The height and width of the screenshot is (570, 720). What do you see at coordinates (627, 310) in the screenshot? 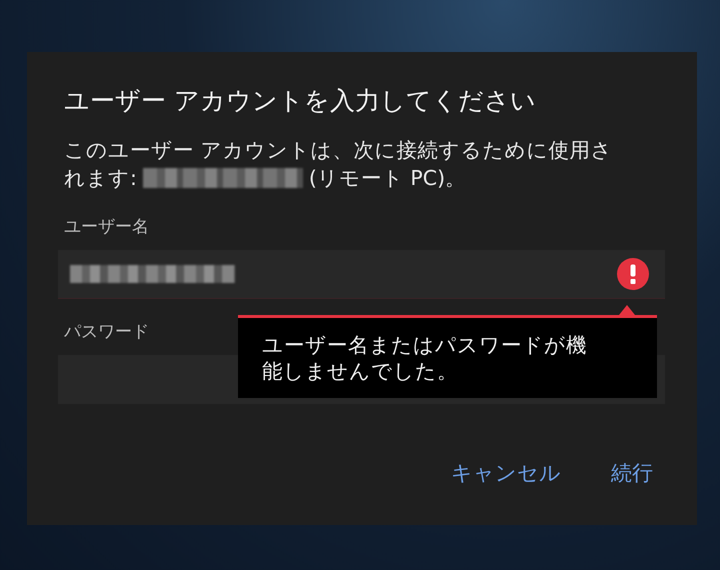
I see `tooltip-pointer` at bounding box center [627, 310].